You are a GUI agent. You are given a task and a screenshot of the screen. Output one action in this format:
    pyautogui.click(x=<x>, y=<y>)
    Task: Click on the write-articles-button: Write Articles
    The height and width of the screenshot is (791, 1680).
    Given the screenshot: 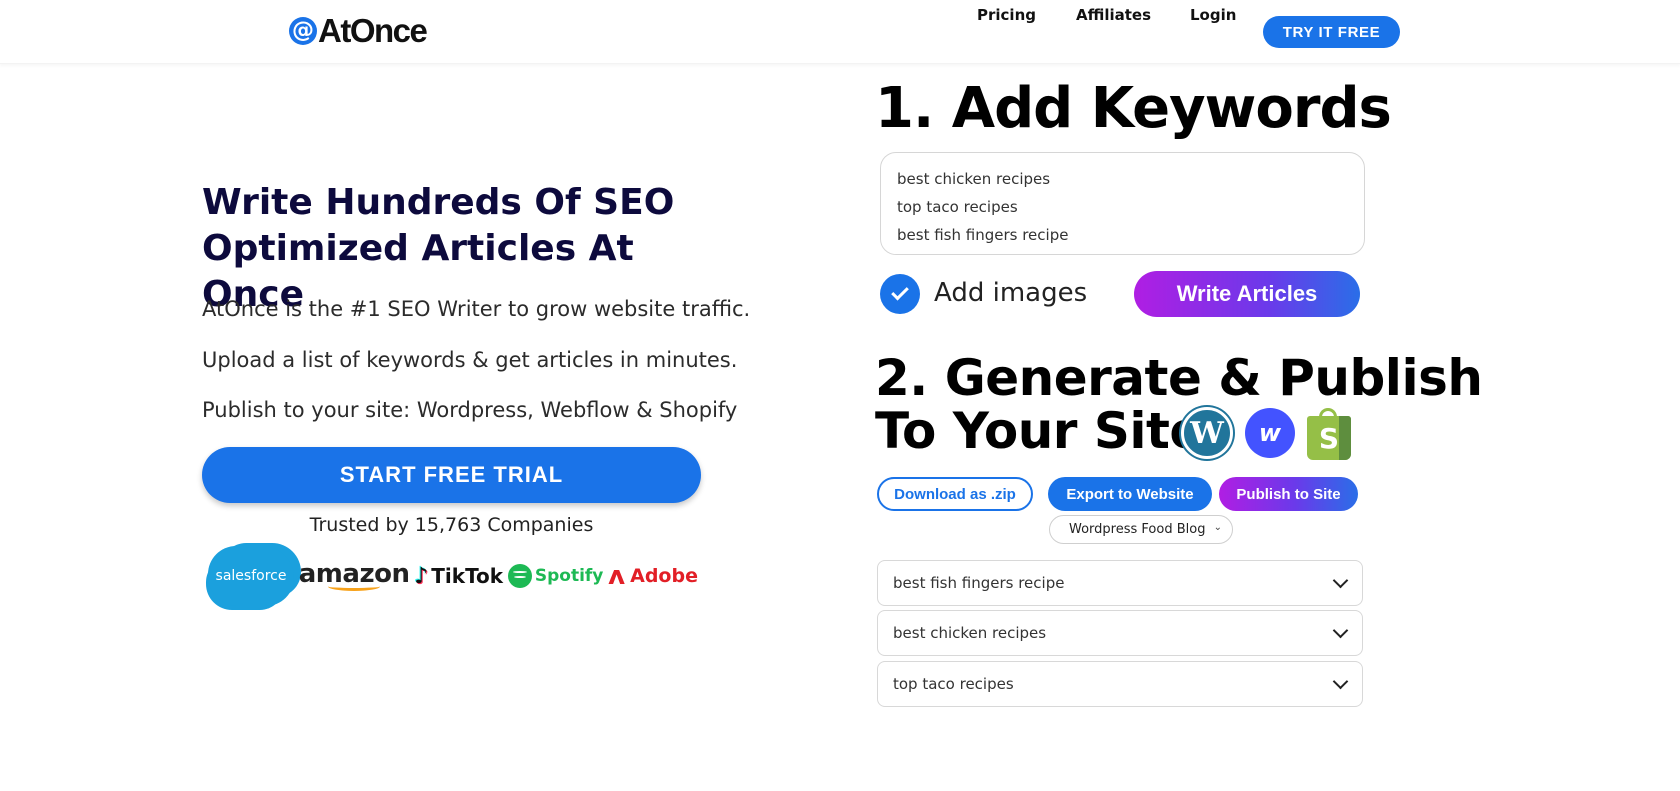 What is the action you would take?
    pyautogui.click(x=1247, y=294)
    